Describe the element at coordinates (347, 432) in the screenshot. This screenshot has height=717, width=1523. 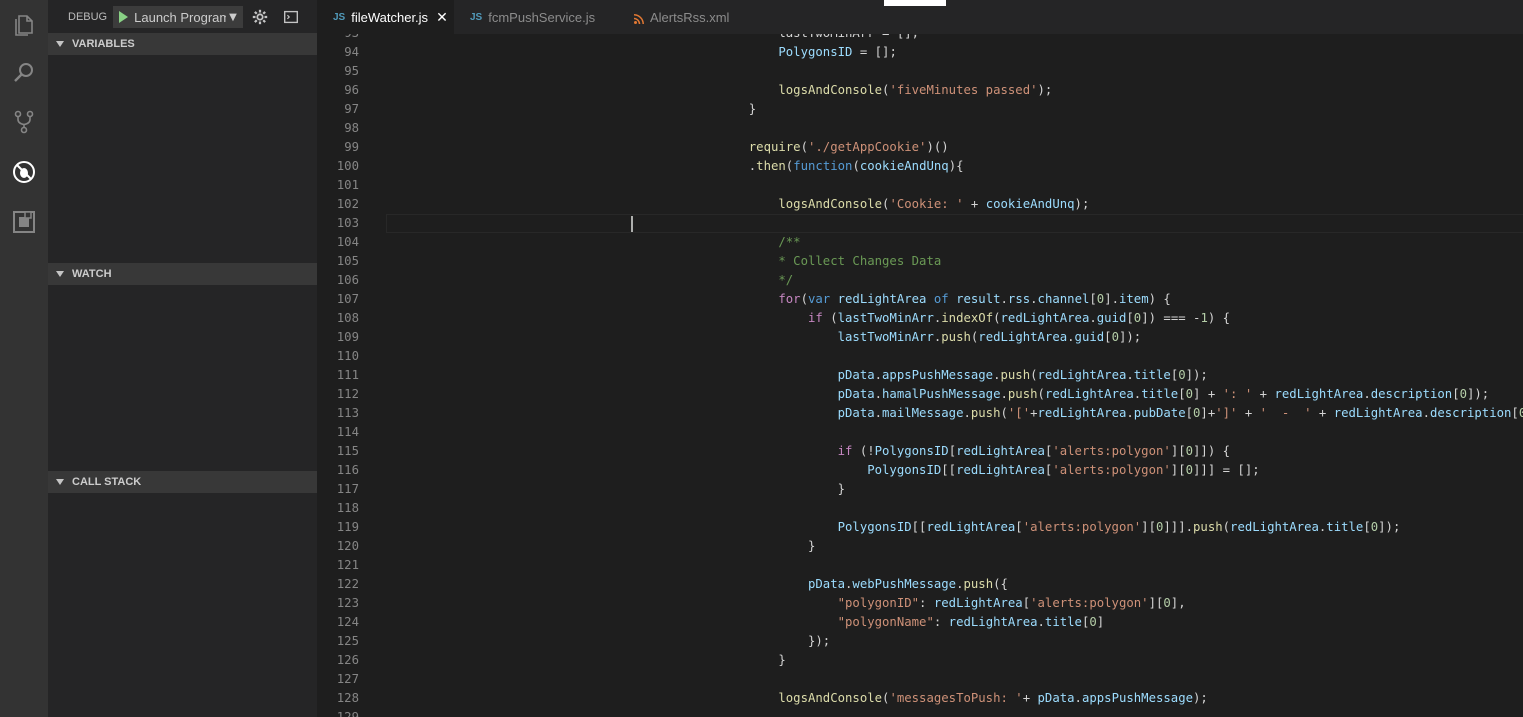
I see `line-number: 114` at that location.